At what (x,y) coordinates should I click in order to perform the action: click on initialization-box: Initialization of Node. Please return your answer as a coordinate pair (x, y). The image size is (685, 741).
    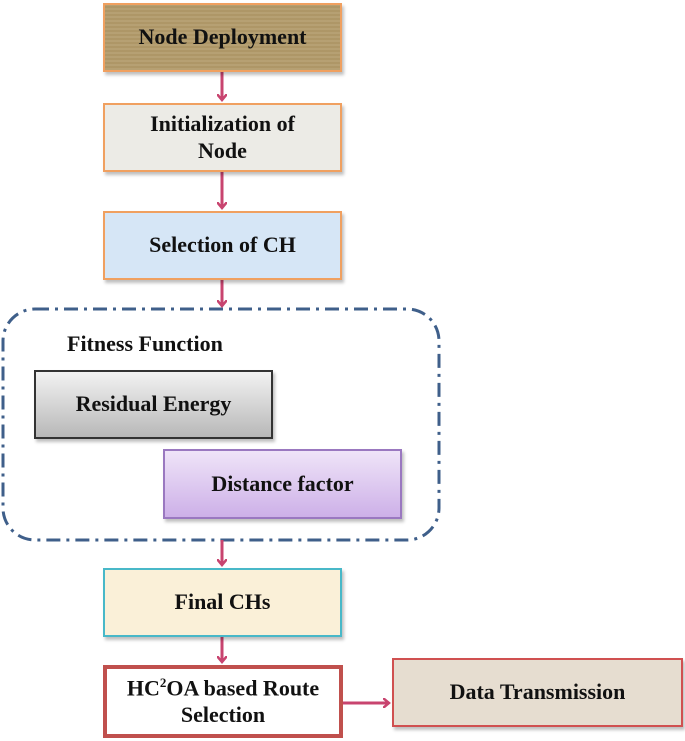
    Looking at the image, I should click on (222, 137).